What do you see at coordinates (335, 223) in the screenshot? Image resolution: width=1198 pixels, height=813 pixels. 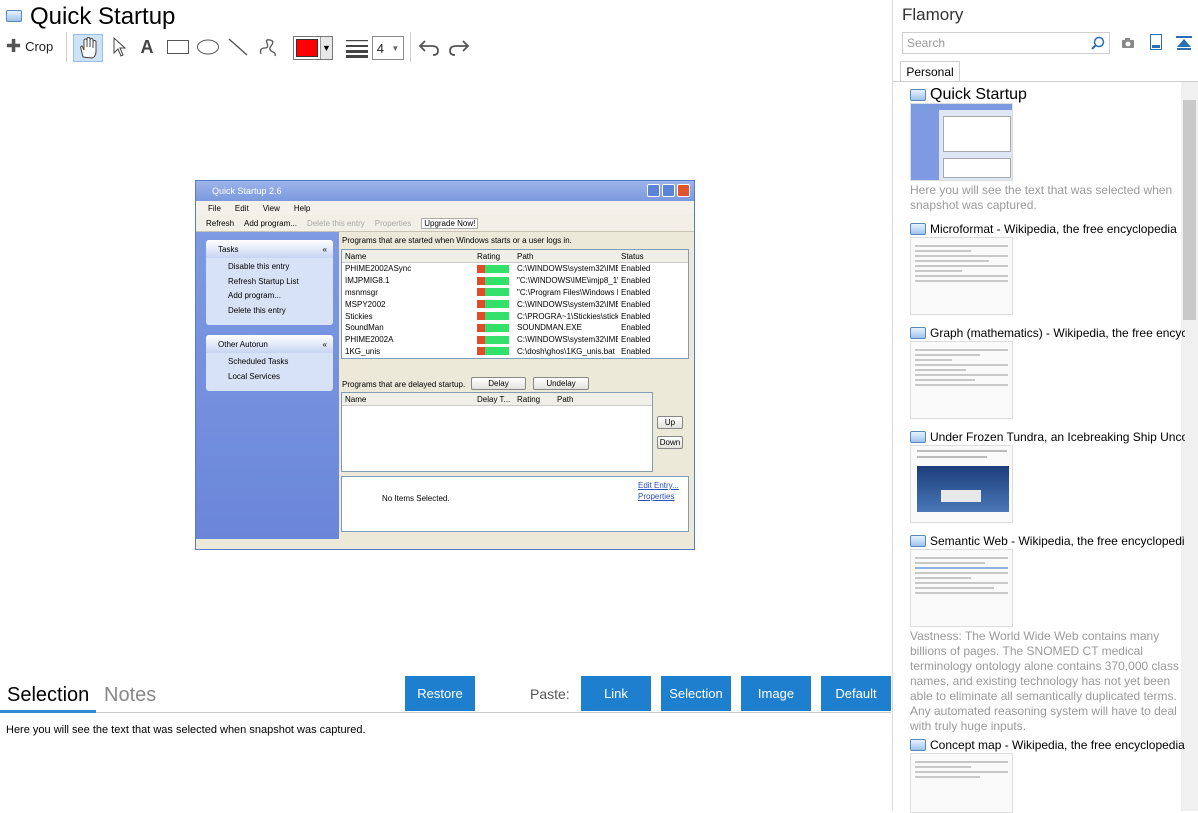 I see `snapshot-tool: Delete this entry` at bounding box center [335, 223].